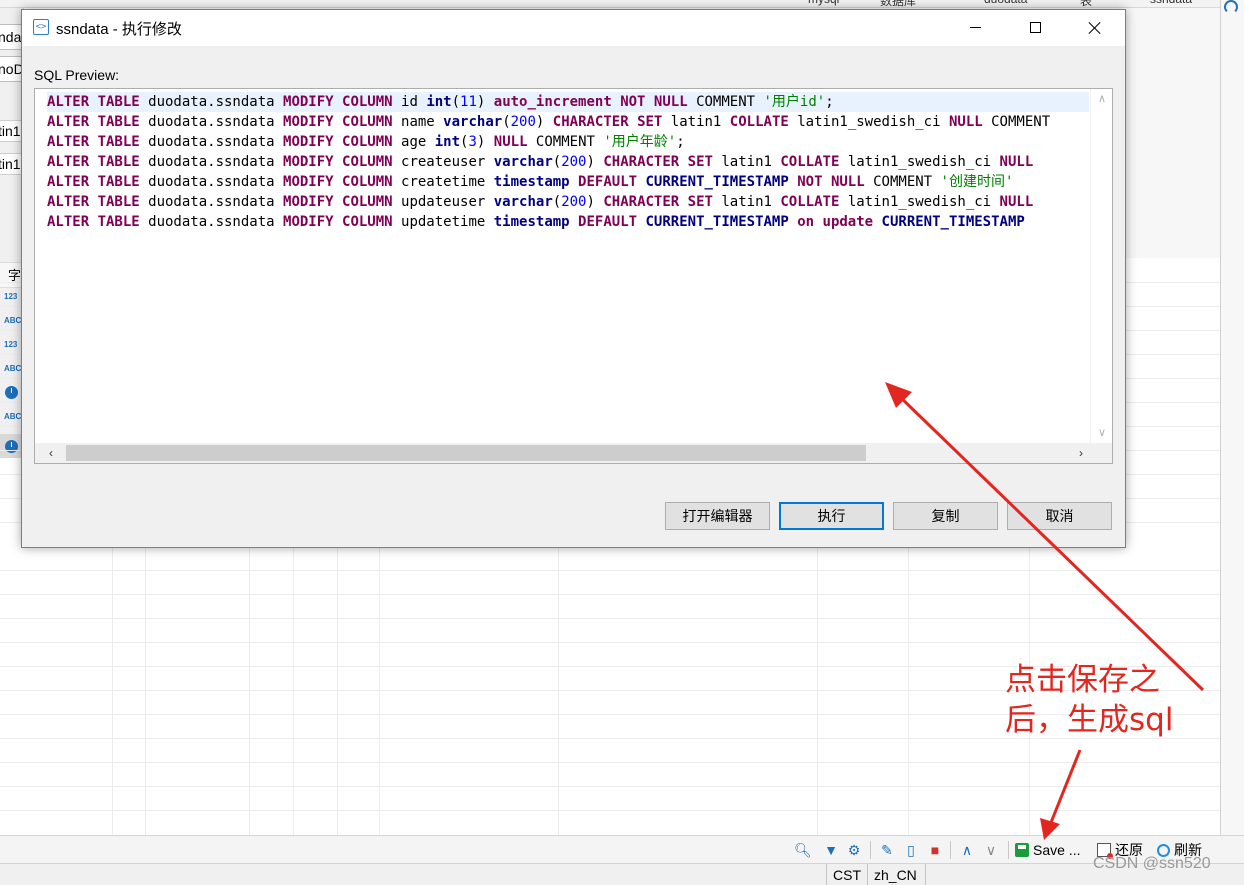 This screenshot has height=885, width=1244. What do you see at coordinates (911, 850) in the screenshot?
I see `add-row-icon: ▯` at bounding box center [911, 850].